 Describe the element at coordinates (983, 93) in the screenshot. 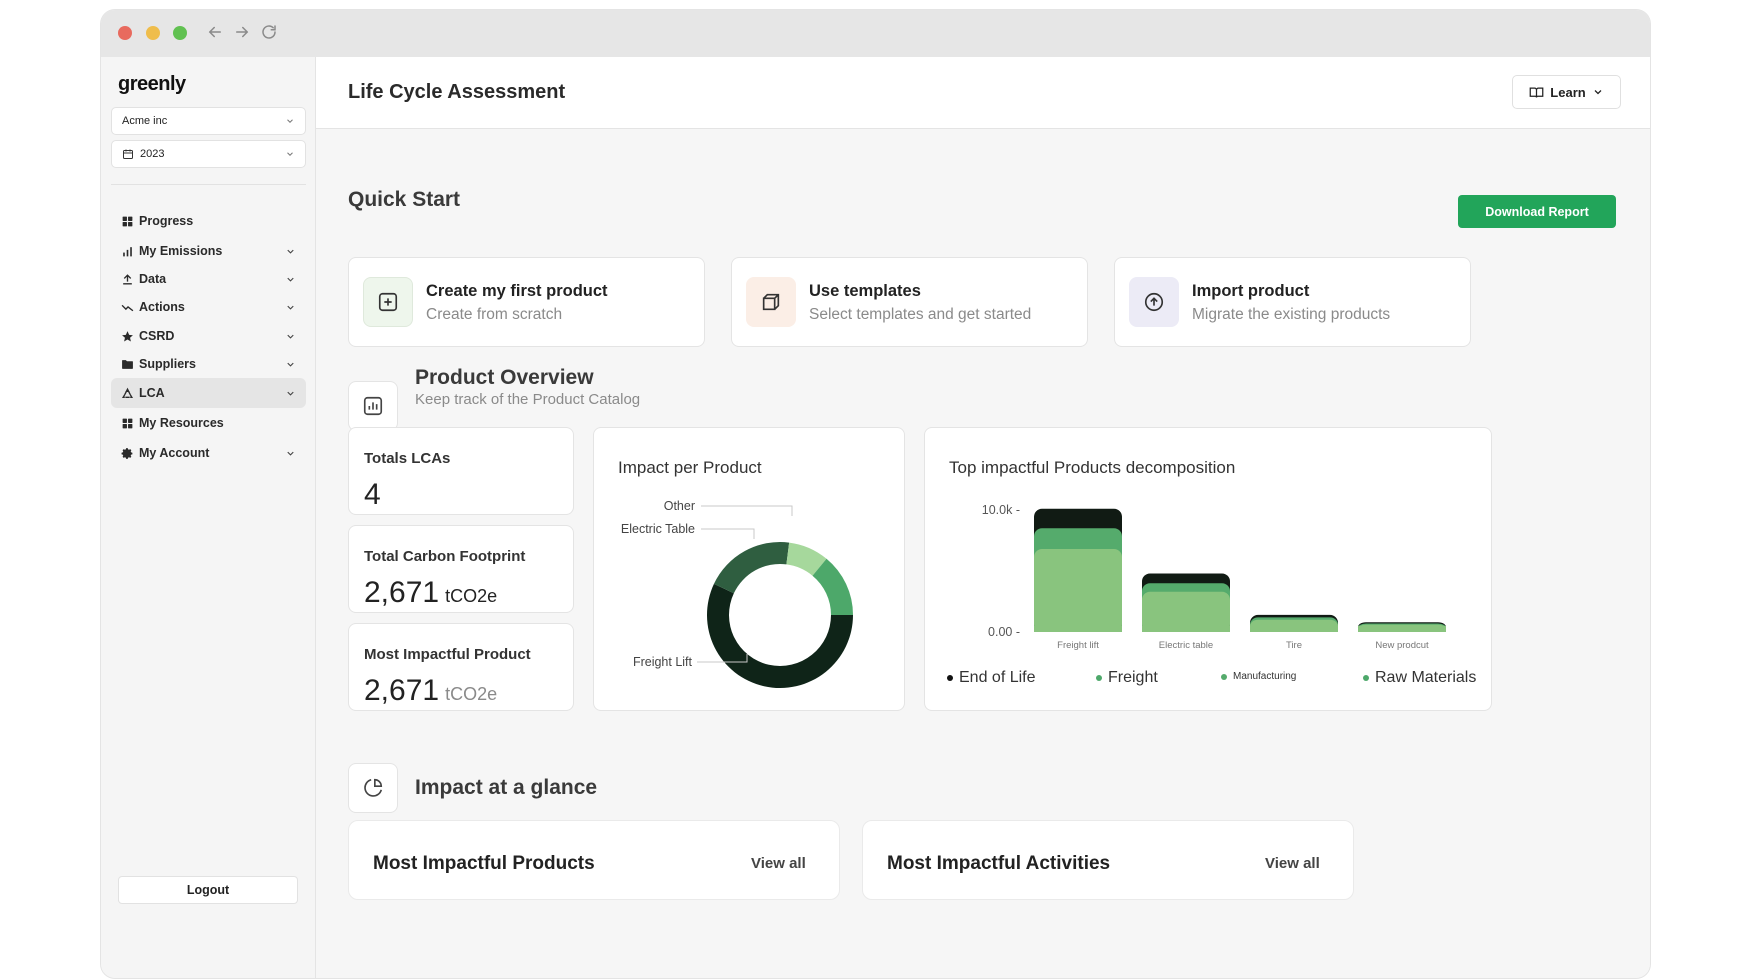

I see `page-header: Life Cycle Assessment Learn` at that location.